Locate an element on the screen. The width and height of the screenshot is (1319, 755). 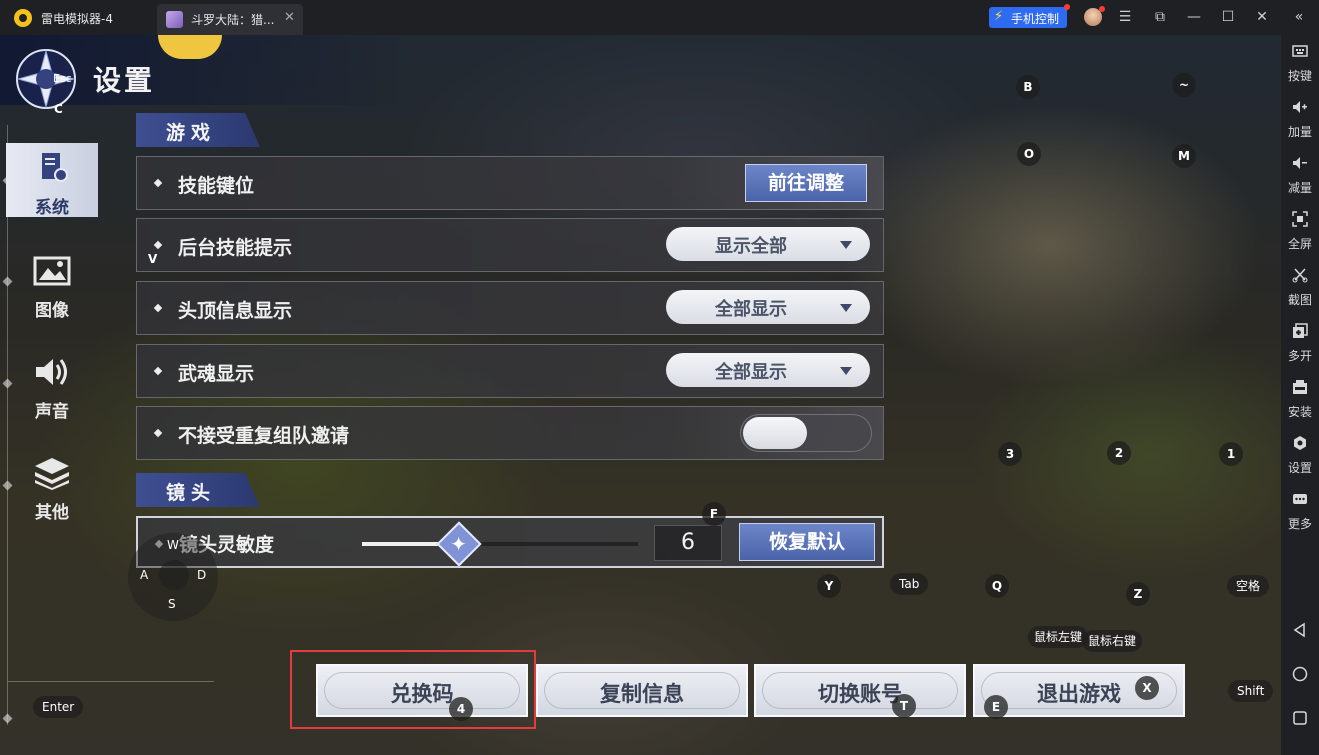
camera-sensitivity-slider: ✦ is located at coordinates (500, 544).